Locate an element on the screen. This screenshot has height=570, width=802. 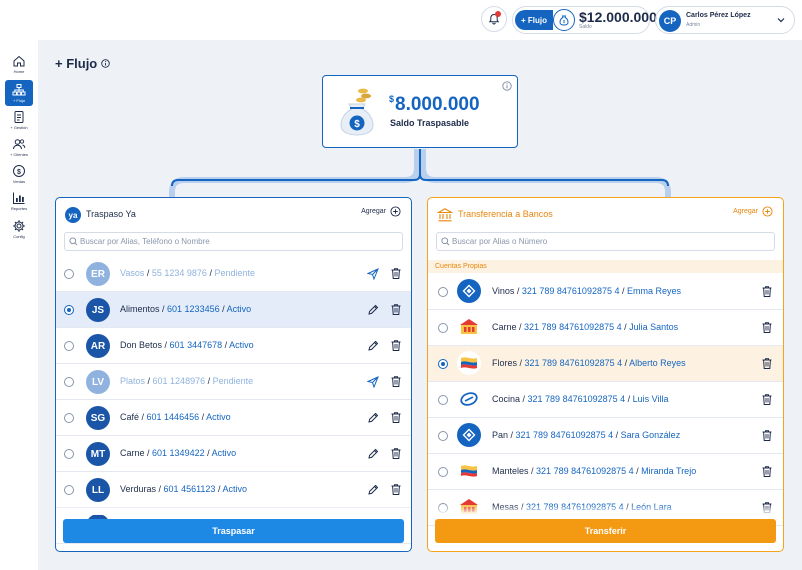
contact-row: LV Platos / 601 1248976 / Pendiente is located at coordinates (233, 382).